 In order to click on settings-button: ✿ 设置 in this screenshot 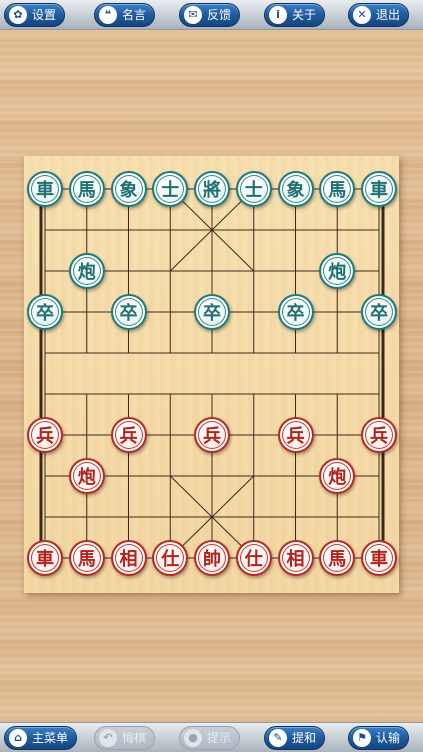, I will do `click(35, 15)`.